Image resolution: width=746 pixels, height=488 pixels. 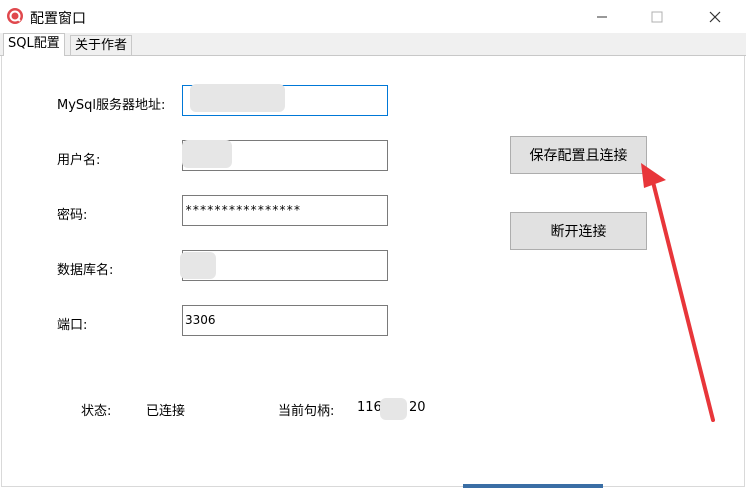 I want to click on tab-sql-config: SQL配置, so click(x=34, y=44).